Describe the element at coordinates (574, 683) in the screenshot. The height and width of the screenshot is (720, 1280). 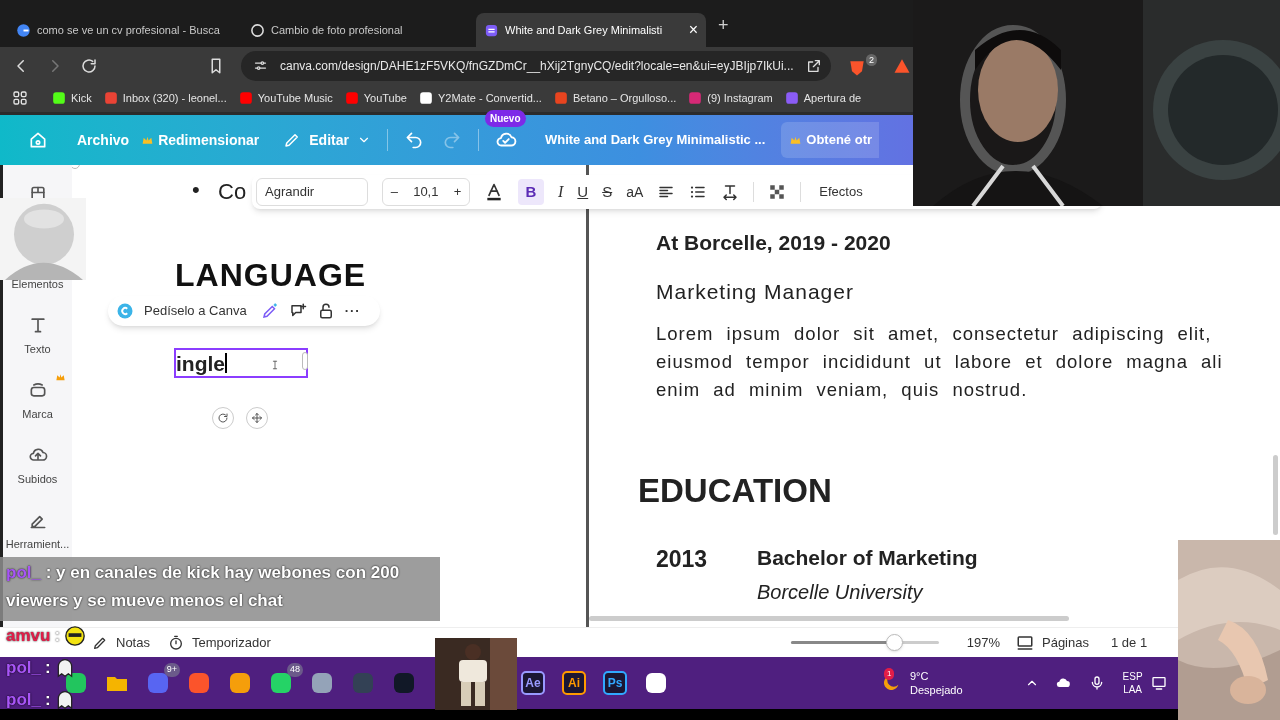
I see `app-icon: Ai` at that location.